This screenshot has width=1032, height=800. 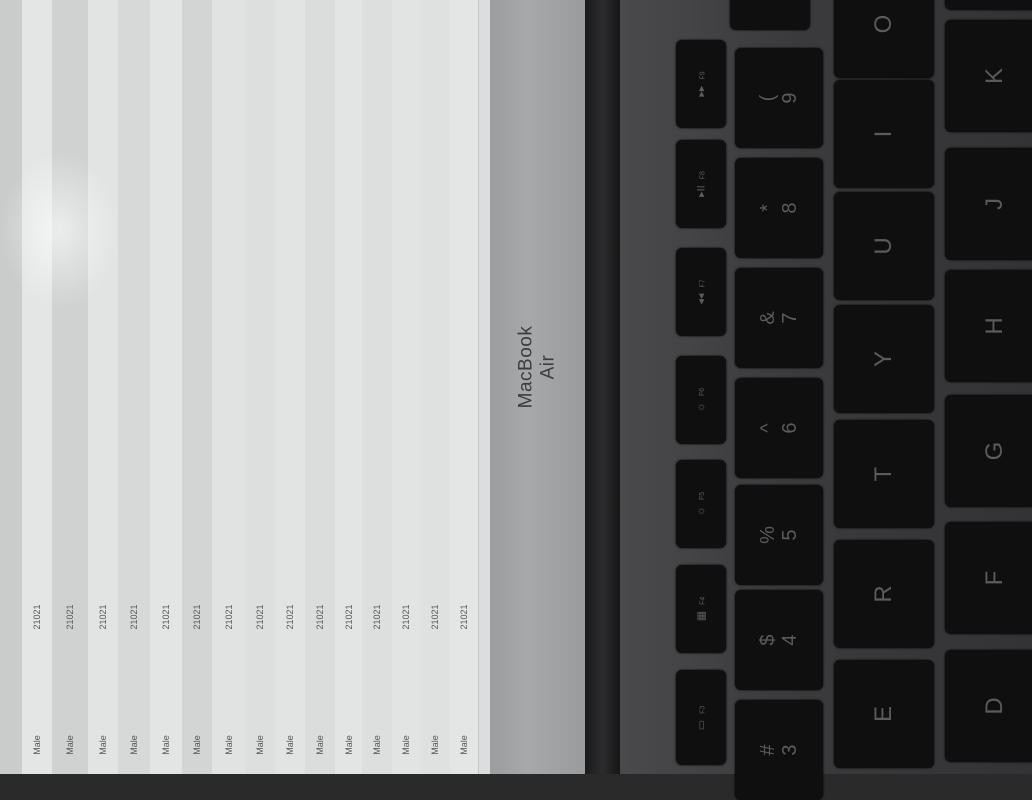 I want to click on table-header-row, so click(x=11, y=387).